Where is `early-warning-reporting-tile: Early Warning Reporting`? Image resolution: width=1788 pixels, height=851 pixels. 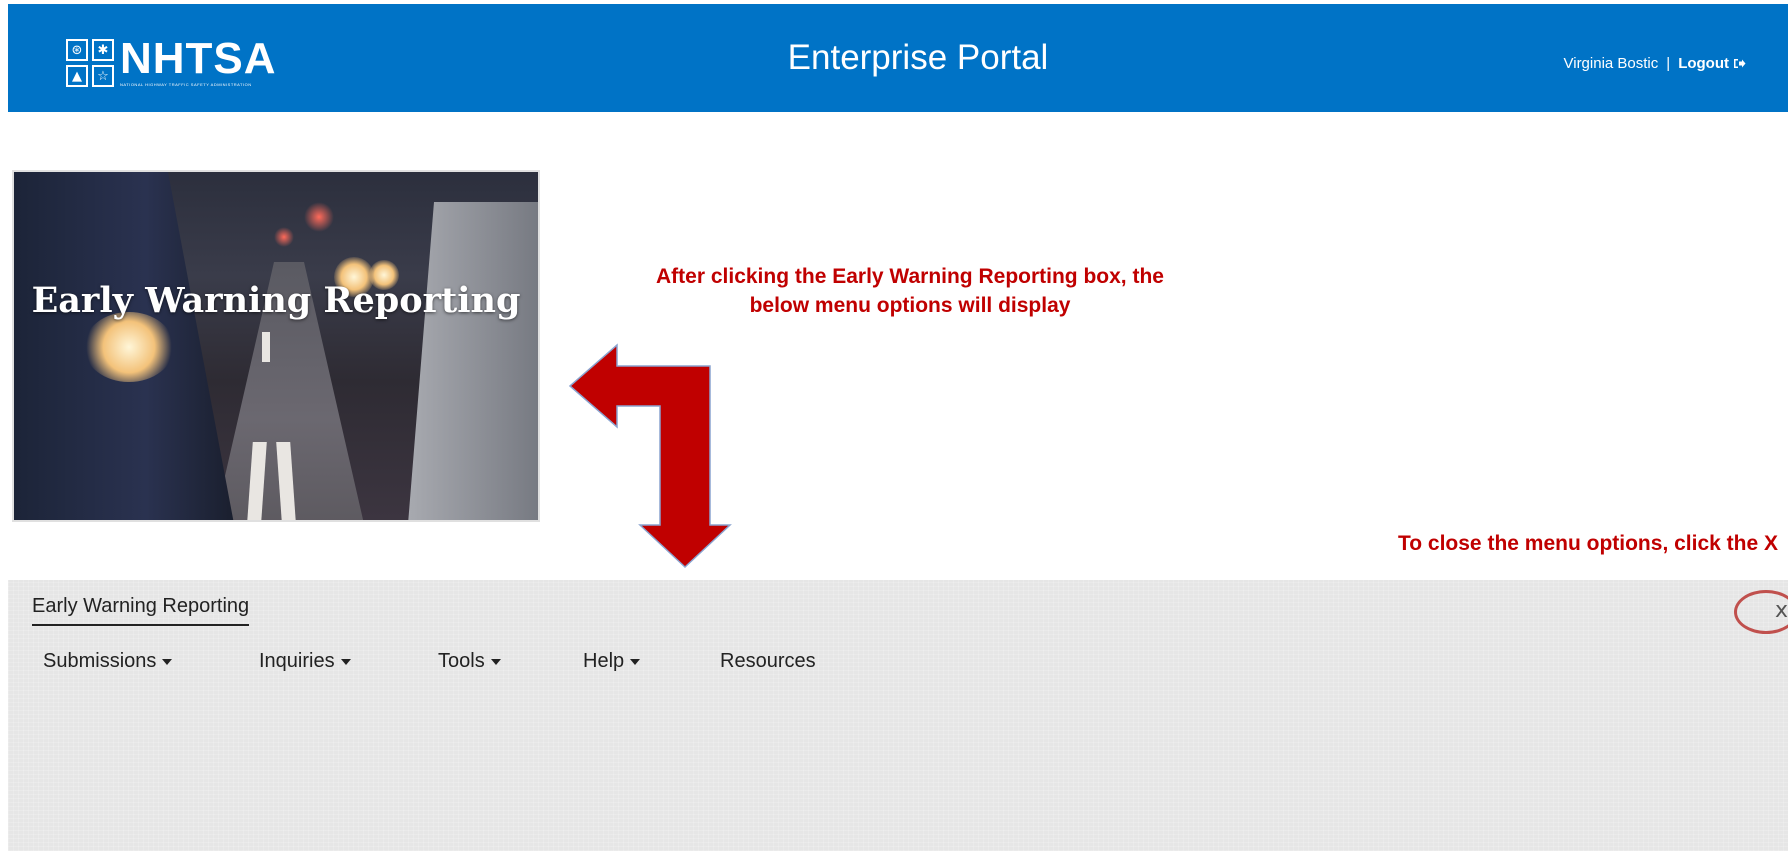 early-warning-reporting-tile: Early Warning Reporting is located at coordinates (276, 346).